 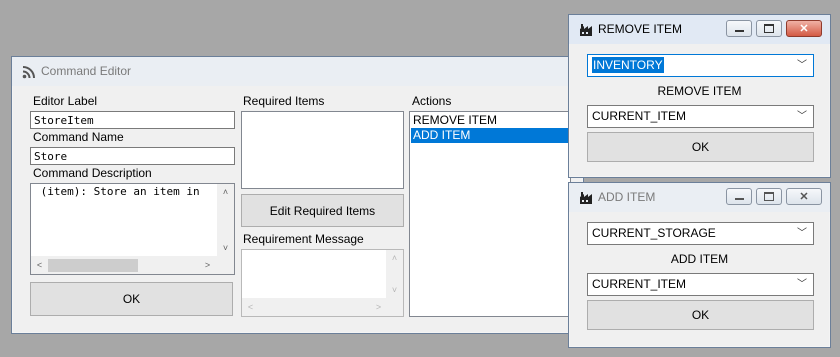 What do you see at coordinates (322, 150) in the screenshot?
I see `required-items-list` at bounding box center [322, 150].